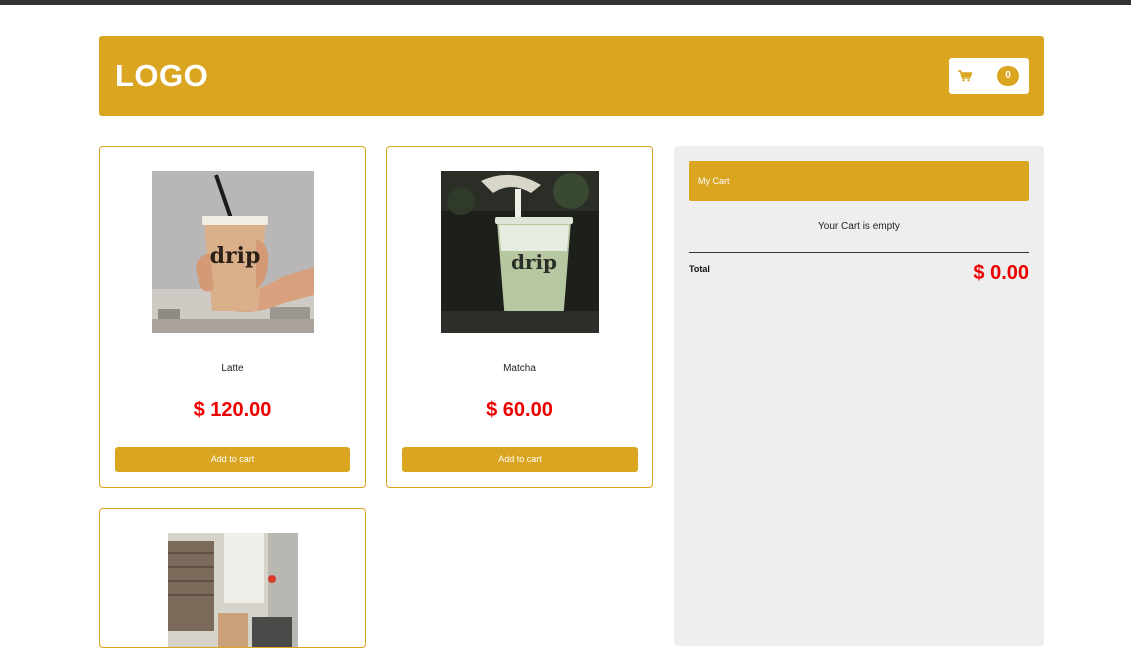 This screenshot has width=1131, height=648. I want to click on cart-title-bar: My Cart, so click(859, 181).